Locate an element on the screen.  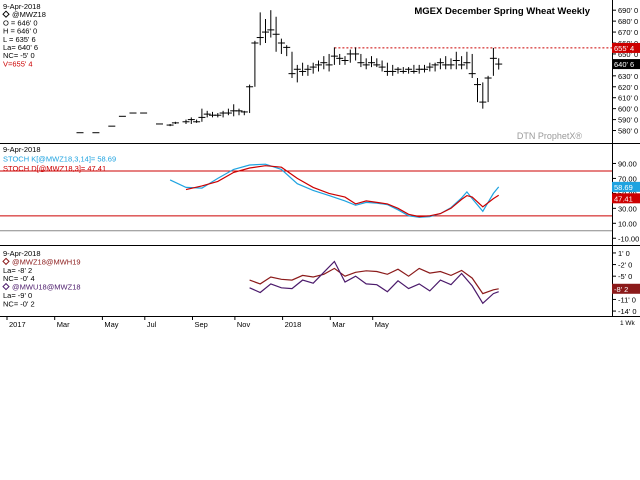
y-tick-label: 690' 0 is located at coordinates (628, 10).